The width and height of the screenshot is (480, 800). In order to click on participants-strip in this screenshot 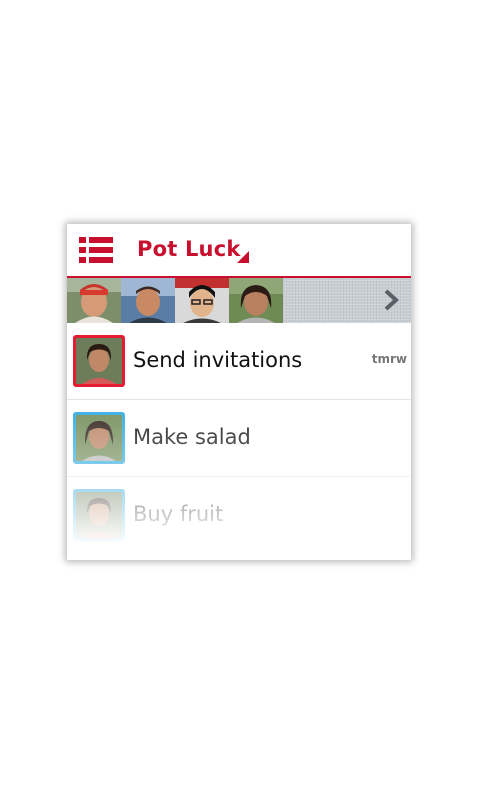, I will do `click(239, 300)`.